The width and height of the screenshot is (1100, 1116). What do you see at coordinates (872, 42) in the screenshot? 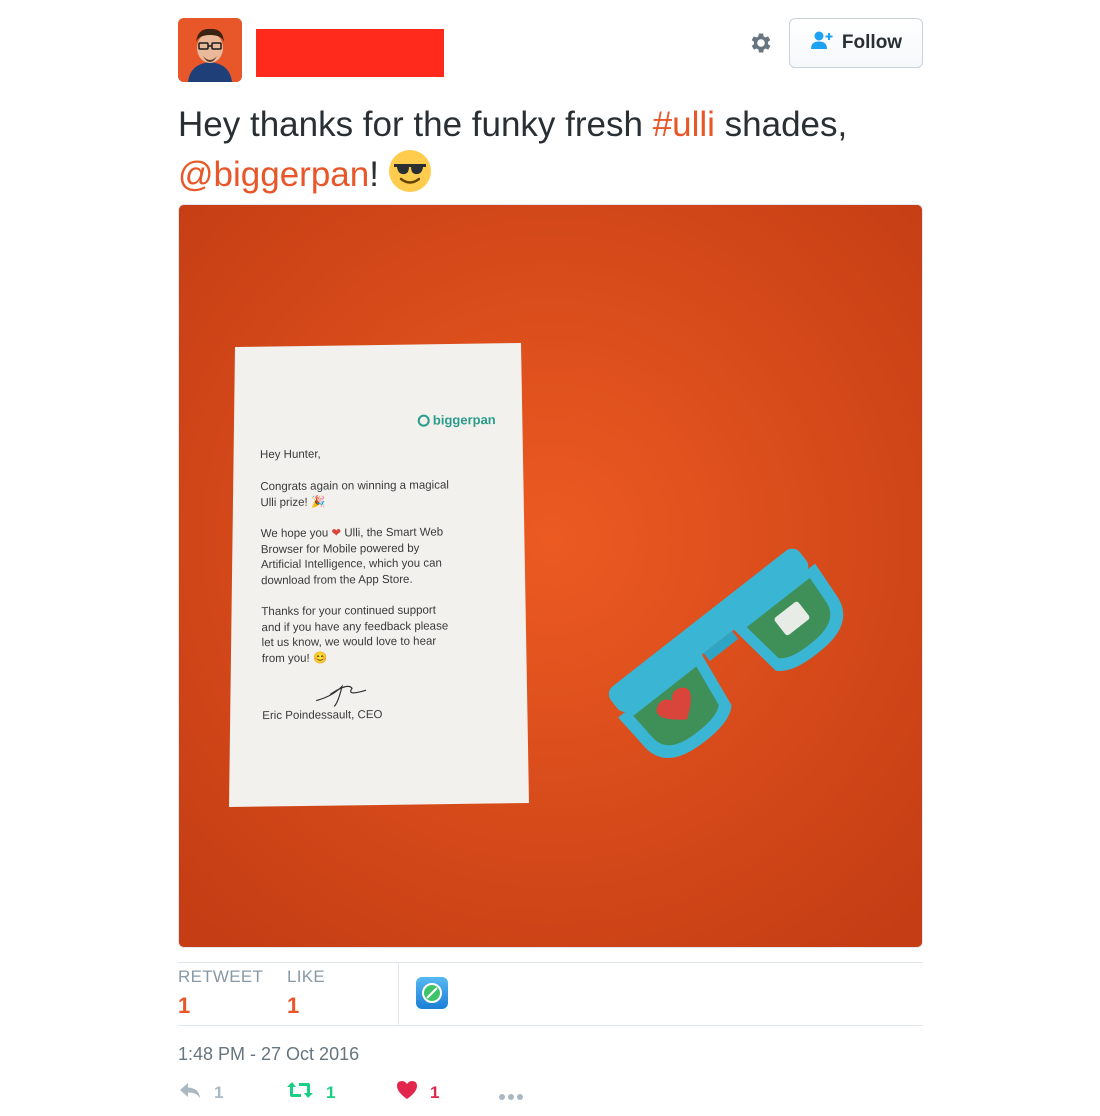
I see `follow-label: Follow` at bounding box center [872, 42].